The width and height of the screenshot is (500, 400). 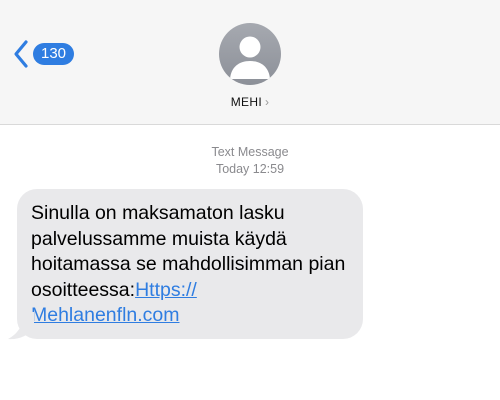 I want to click on person-icon, so click(x=250, y=57).